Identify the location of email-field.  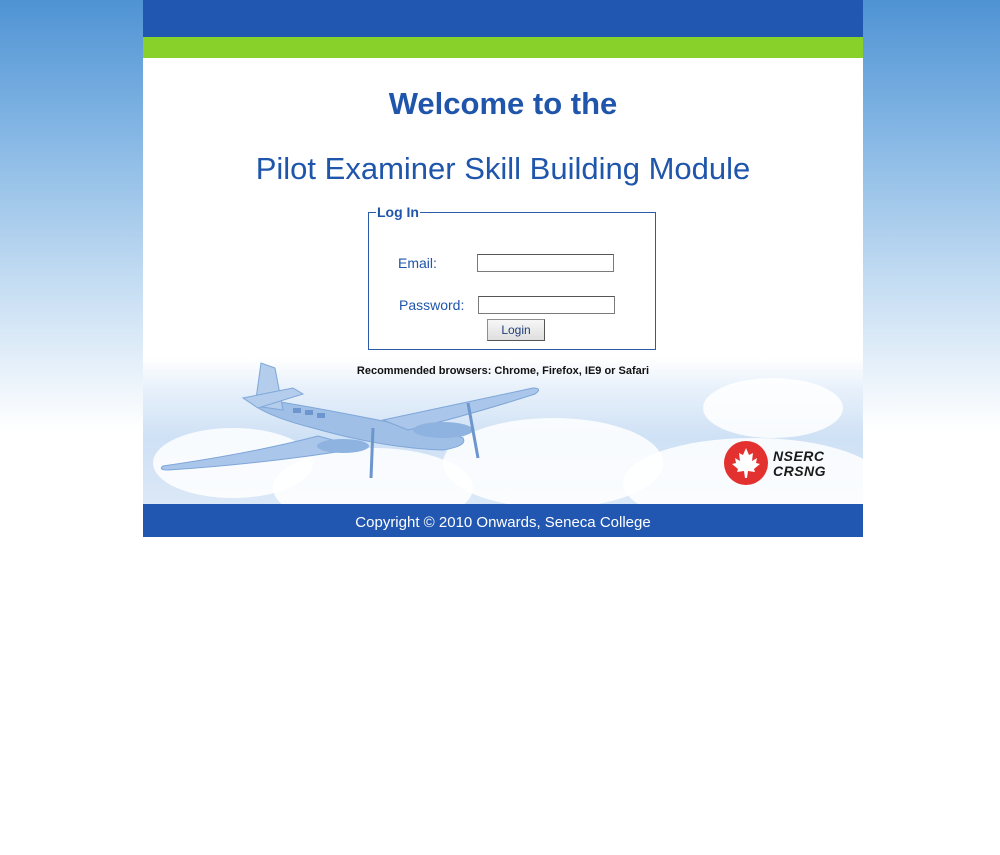
(545, 263).